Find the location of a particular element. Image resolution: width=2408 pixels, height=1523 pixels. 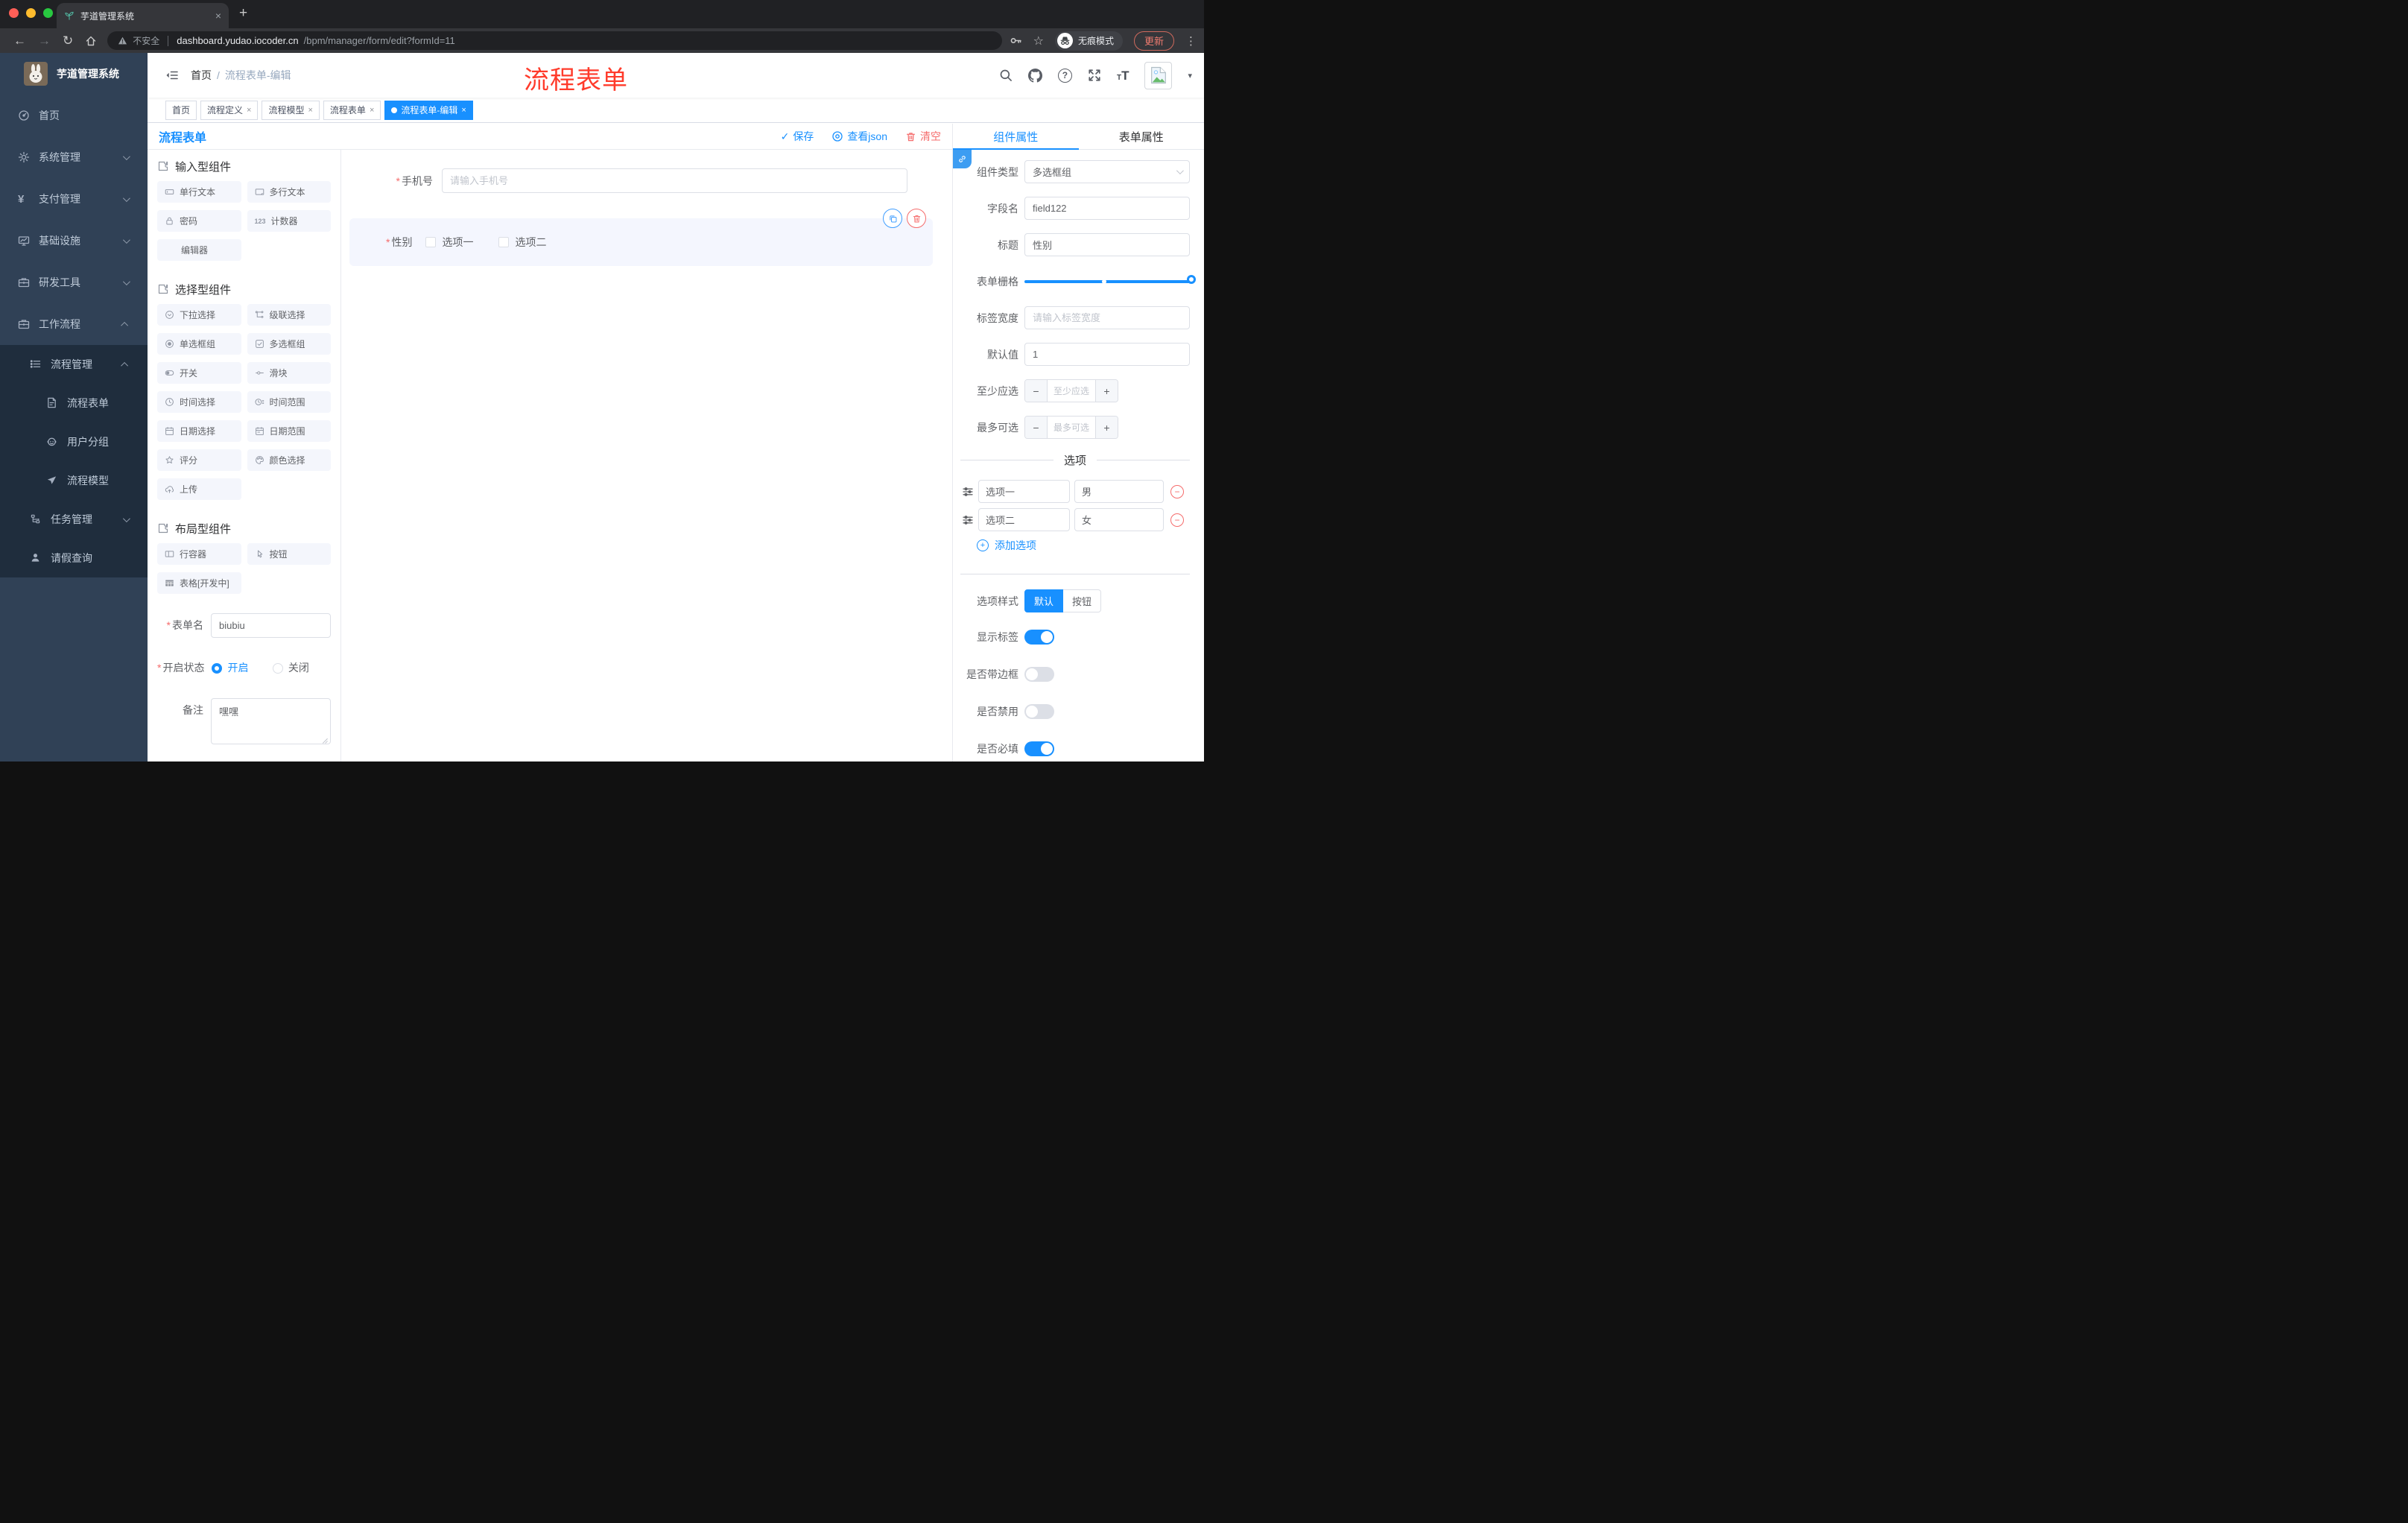

update-button: 更新 is located at coordinates (1153, 41).